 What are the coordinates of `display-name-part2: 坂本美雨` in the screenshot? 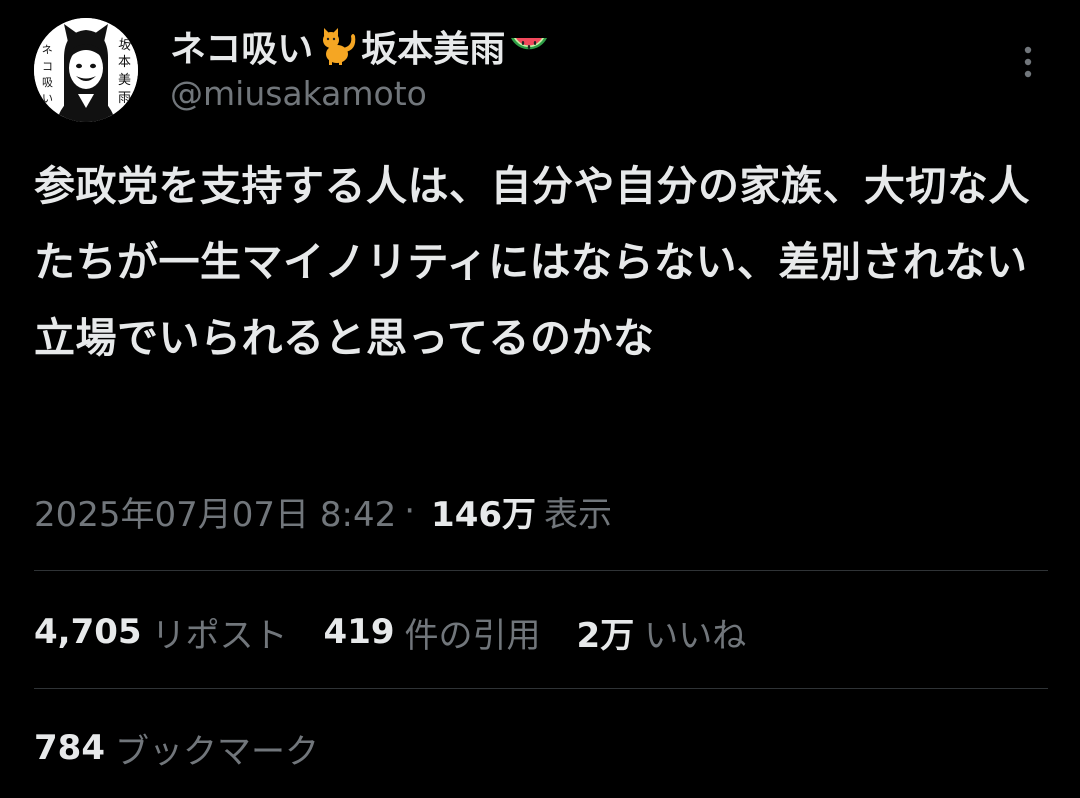 It's located at (433, 49).